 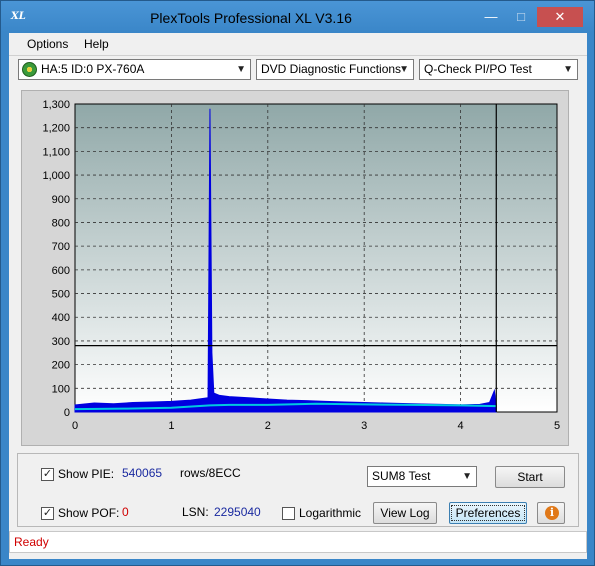 I want to click on function-select: DVD Diagnostic Functions ▼, so click(x=335, y=69).